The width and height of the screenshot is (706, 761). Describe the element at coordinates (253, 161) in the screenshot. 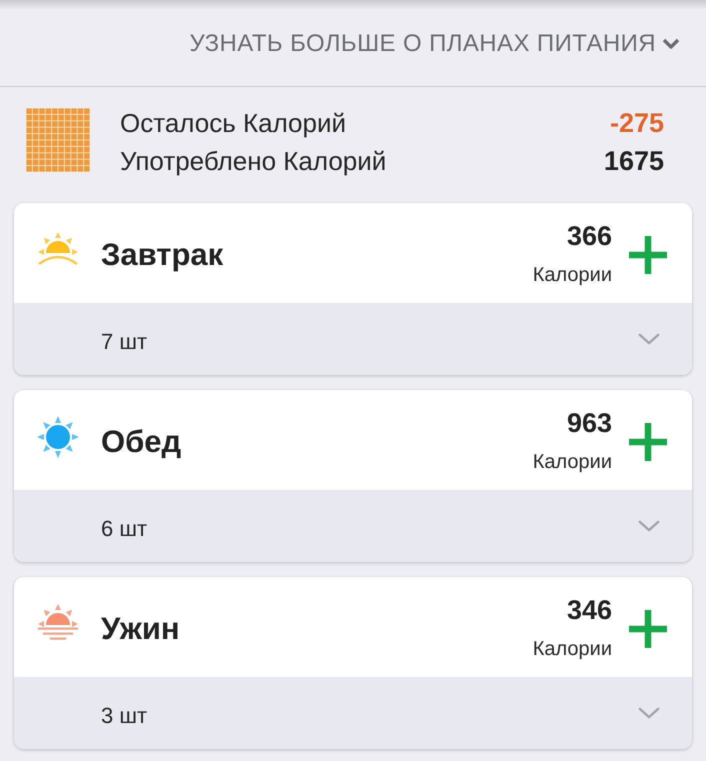

I see `calorie-label: Употреблено Калорий` at that location.